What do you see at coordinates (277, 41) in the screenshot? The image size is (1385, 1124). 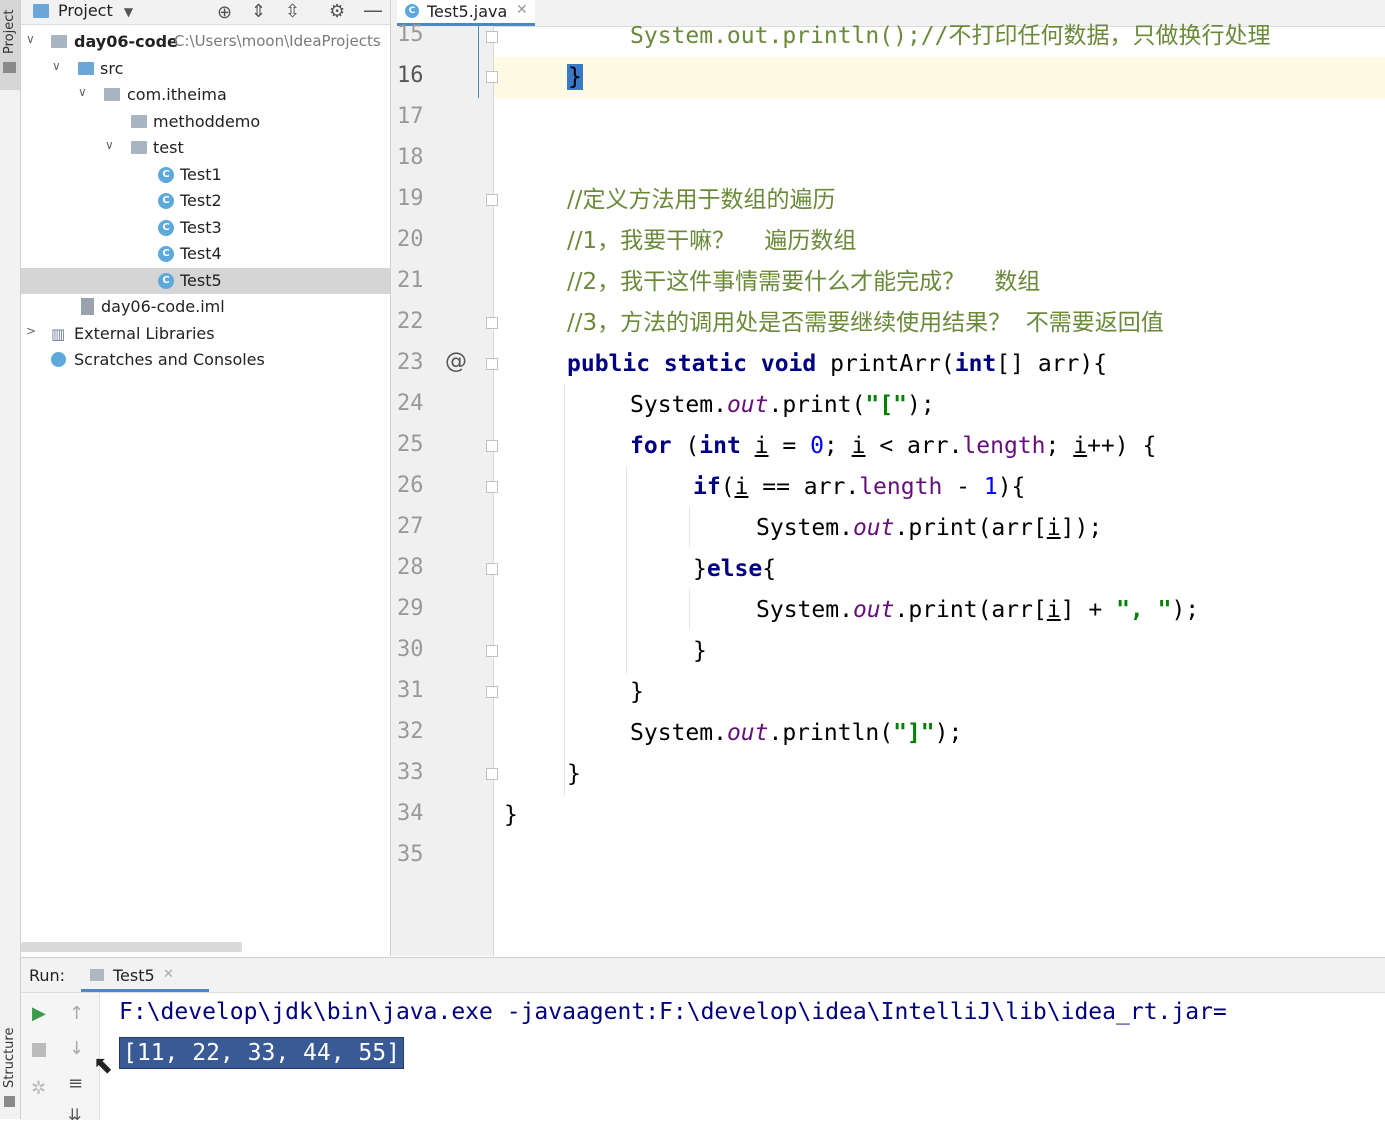 I see `module-path: C:\Users\moon\IdeaProjects` at bounding box center [277, 41].